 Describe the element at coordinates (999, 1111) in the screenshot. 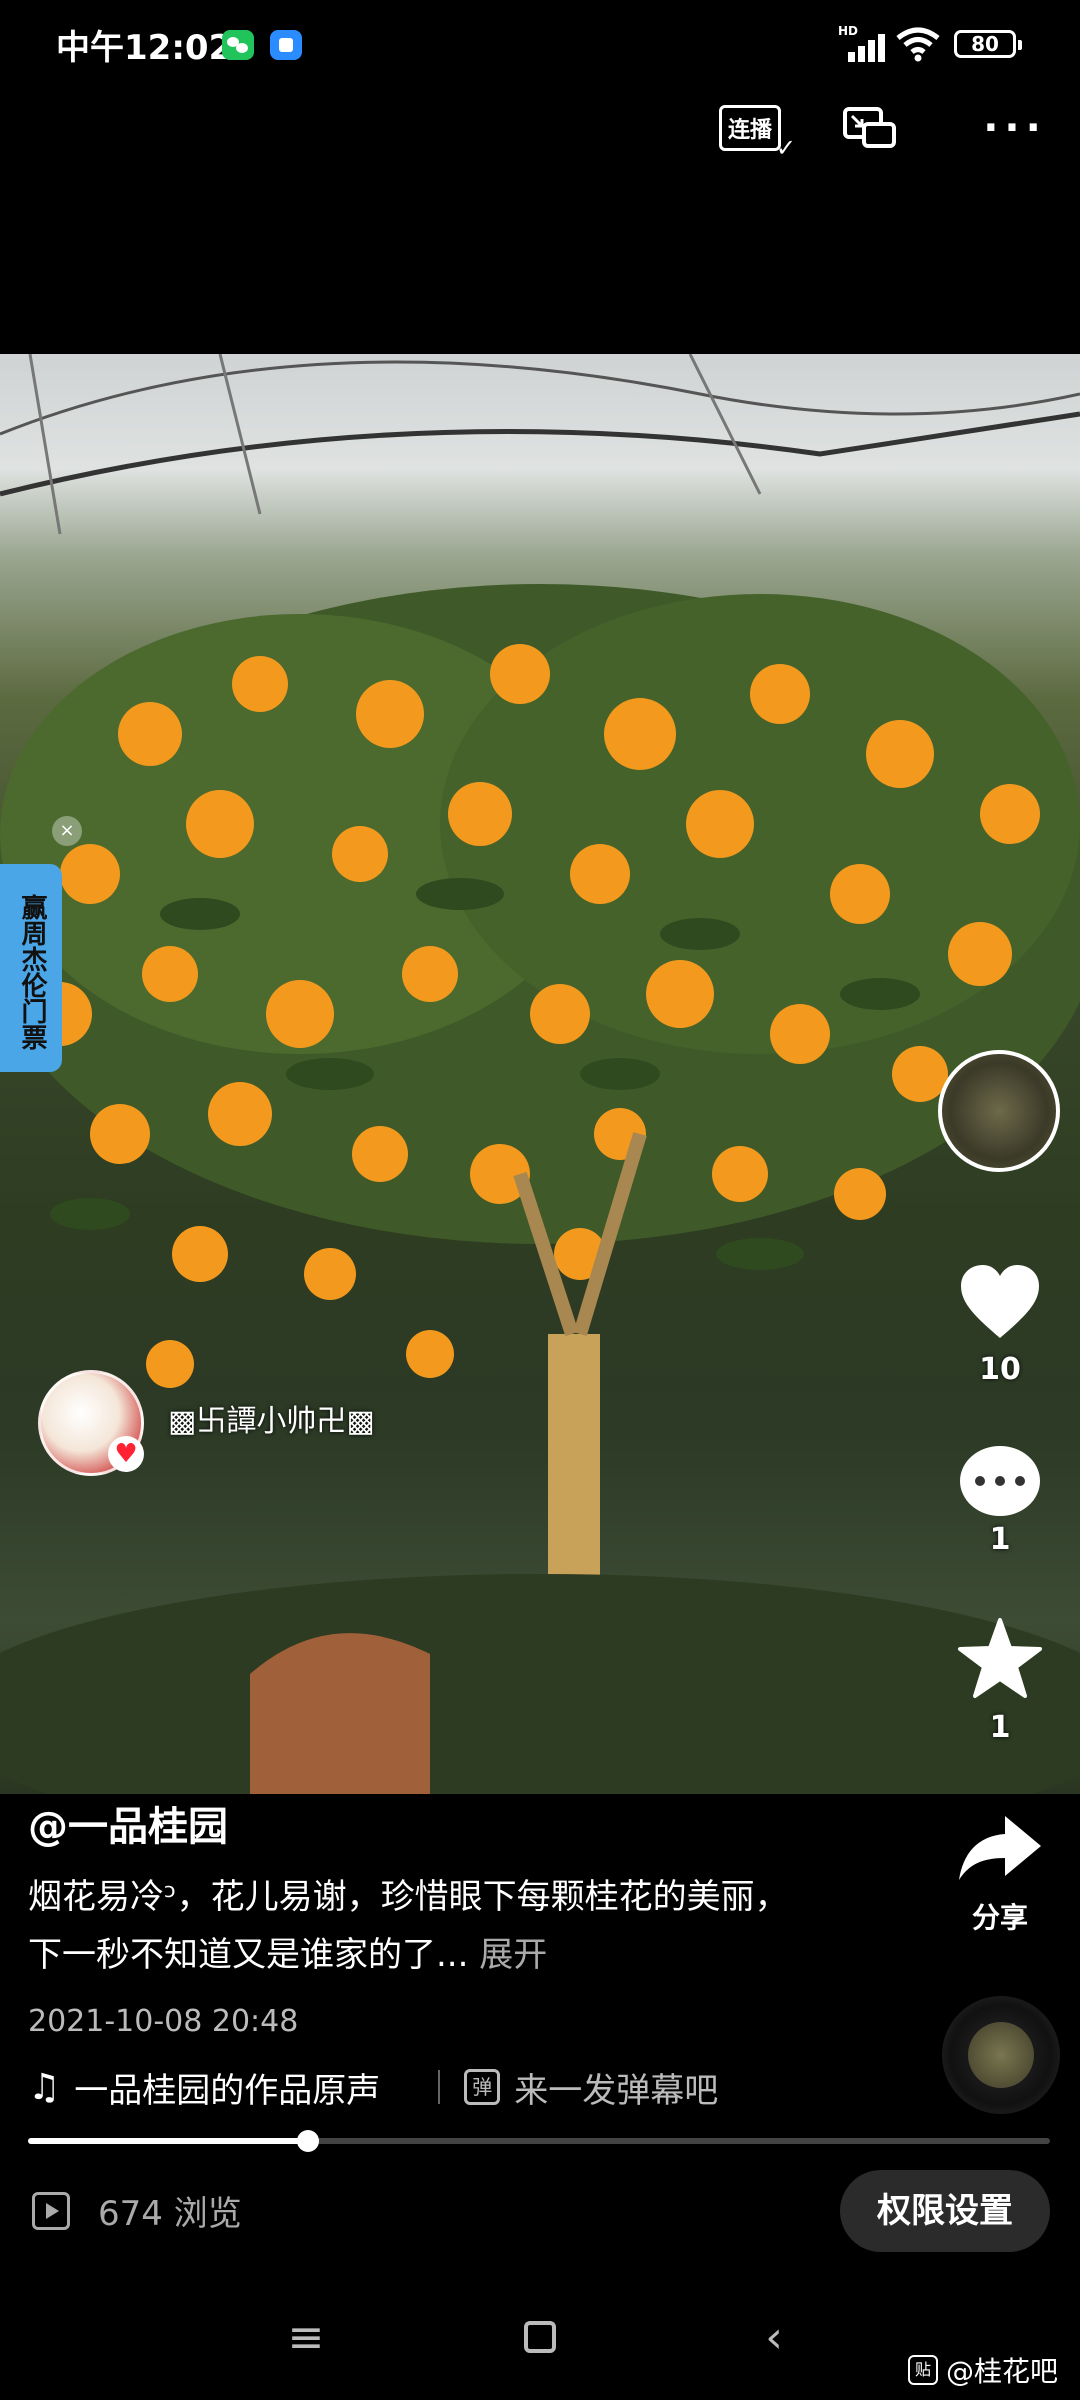

I see `creator-avatar` at that location.